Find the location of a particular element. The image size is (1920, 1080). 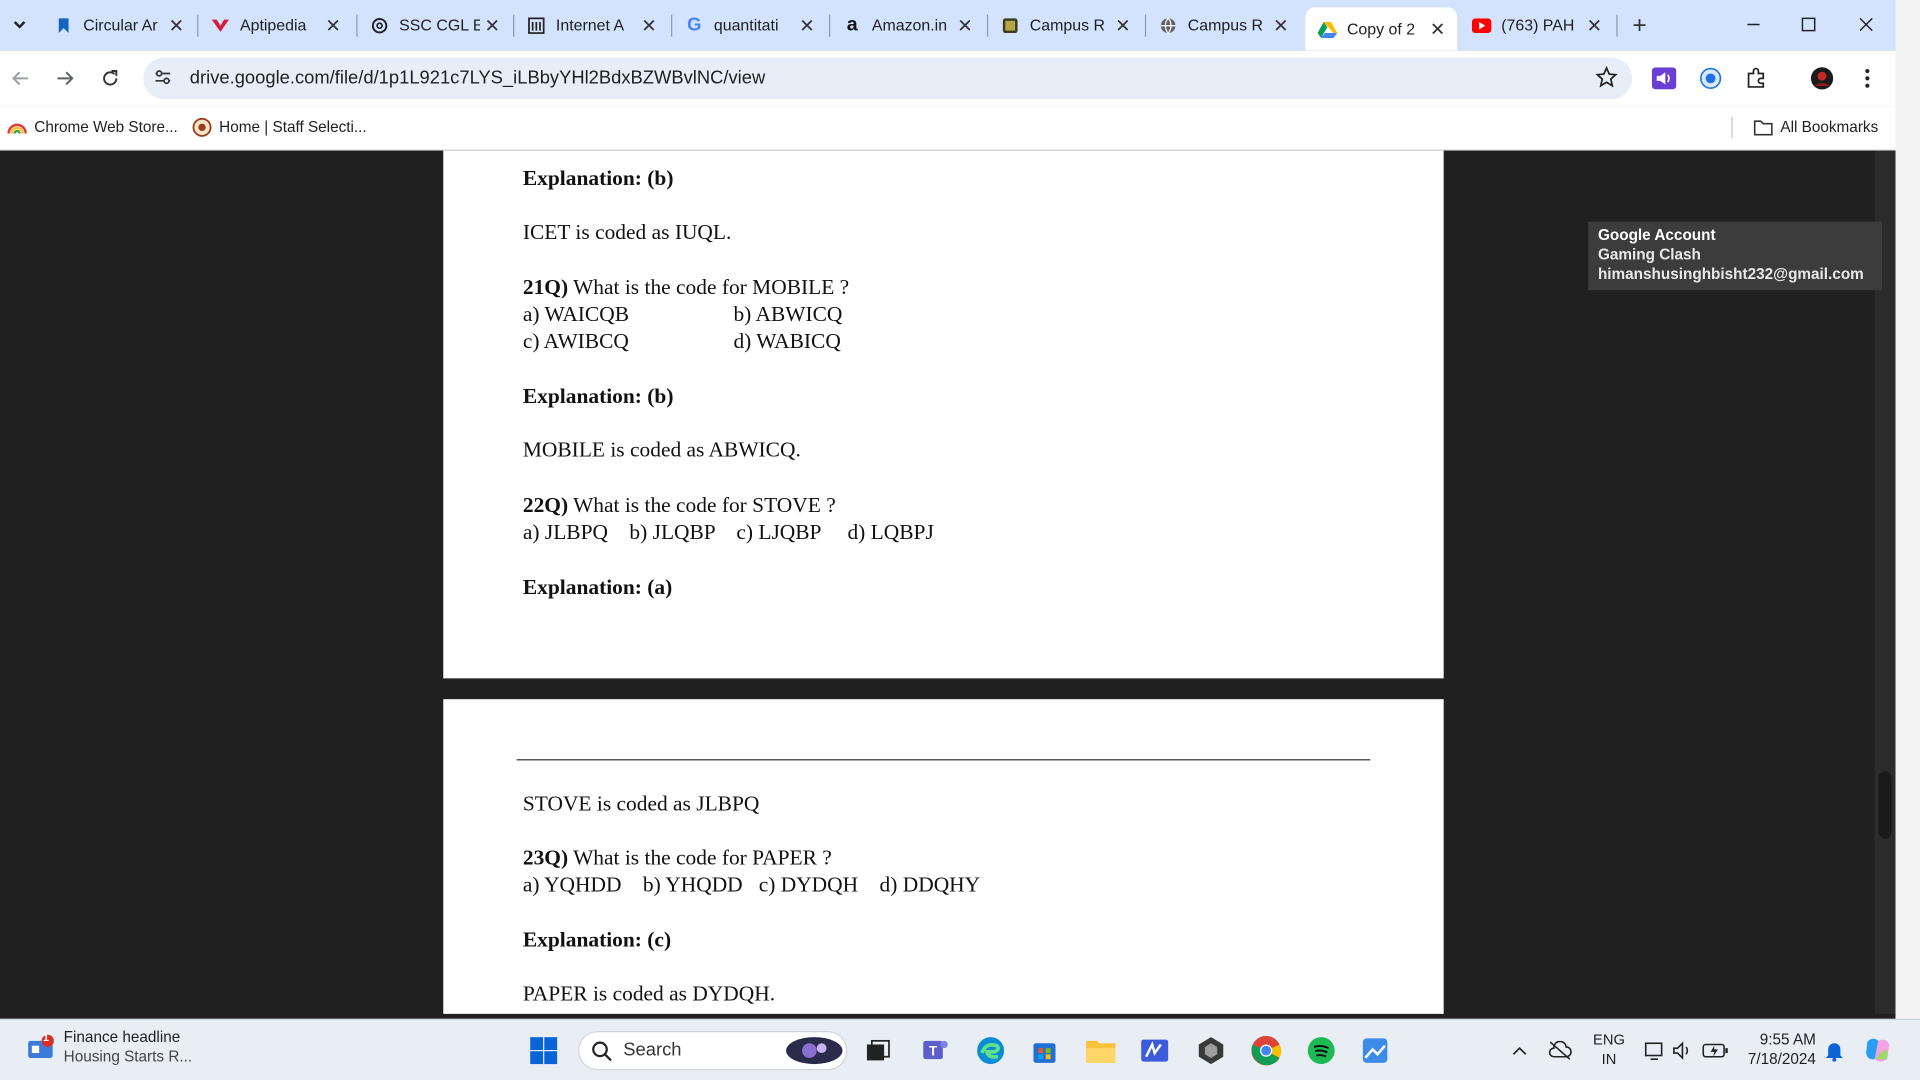

site-info-icon is located at coordinates (163, 80).